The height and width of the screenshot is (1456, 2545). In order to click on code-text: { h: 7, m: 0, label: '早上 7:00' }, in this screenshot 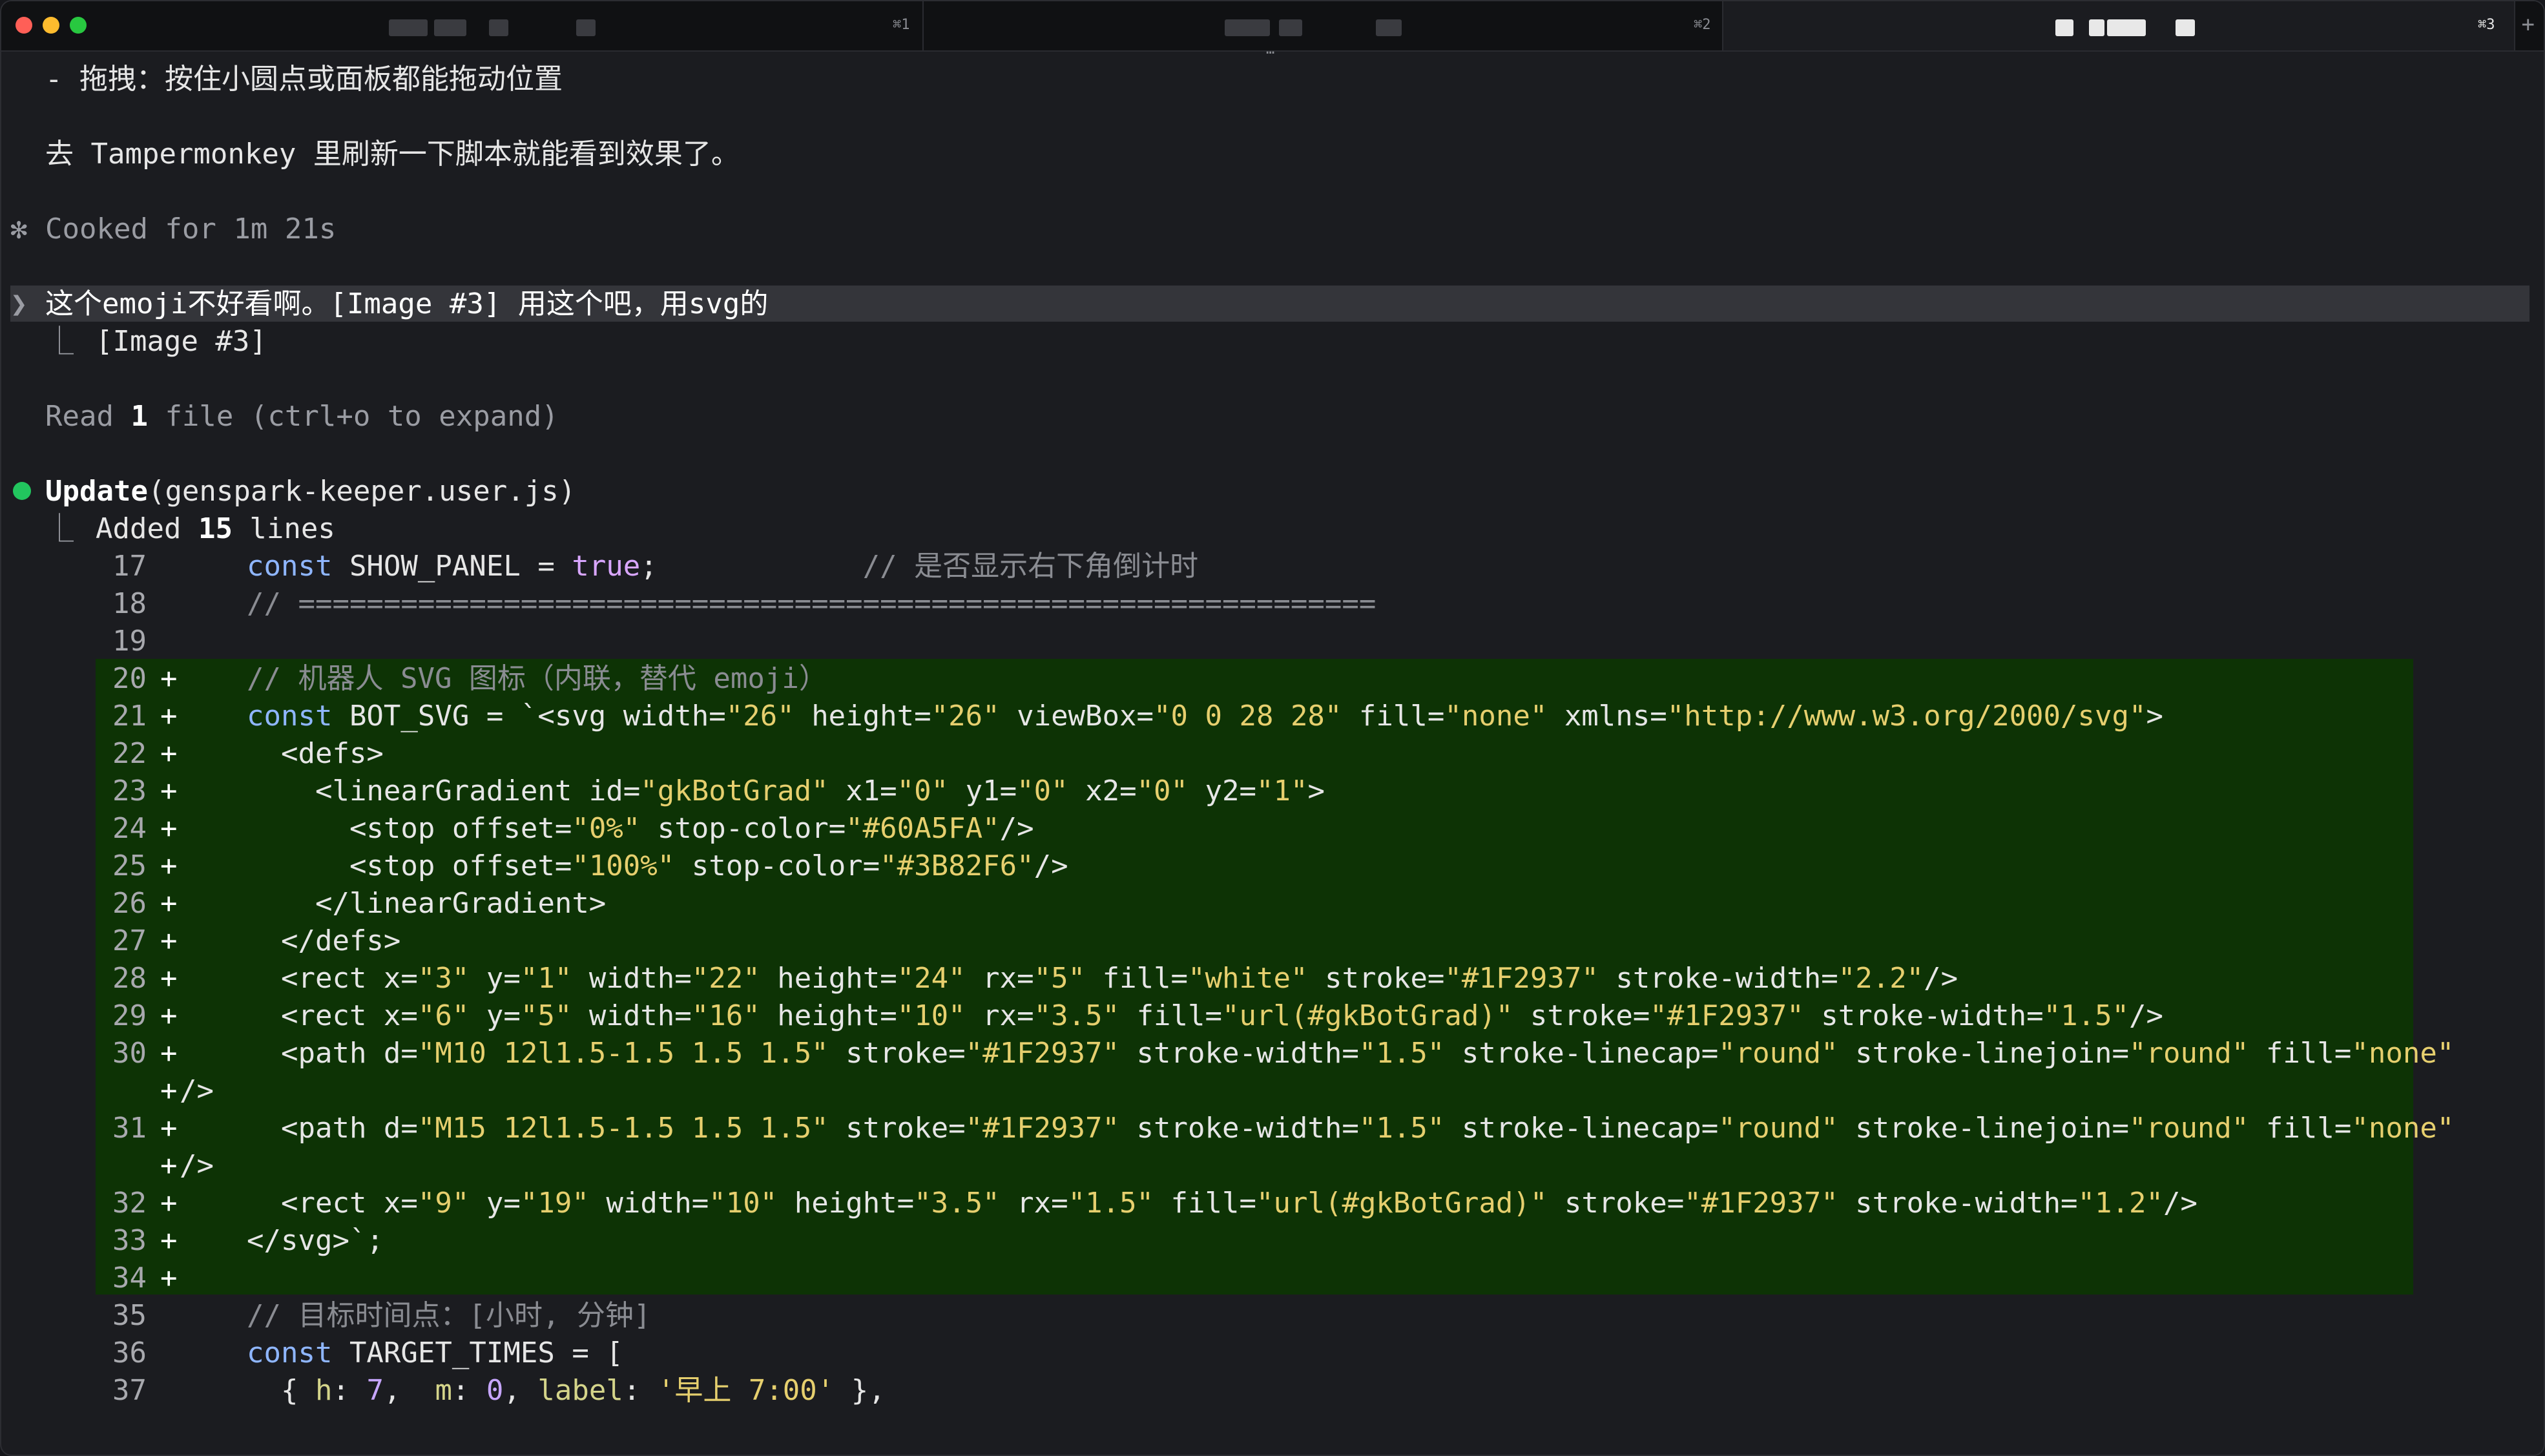, I will do `click(566, 1390)`.